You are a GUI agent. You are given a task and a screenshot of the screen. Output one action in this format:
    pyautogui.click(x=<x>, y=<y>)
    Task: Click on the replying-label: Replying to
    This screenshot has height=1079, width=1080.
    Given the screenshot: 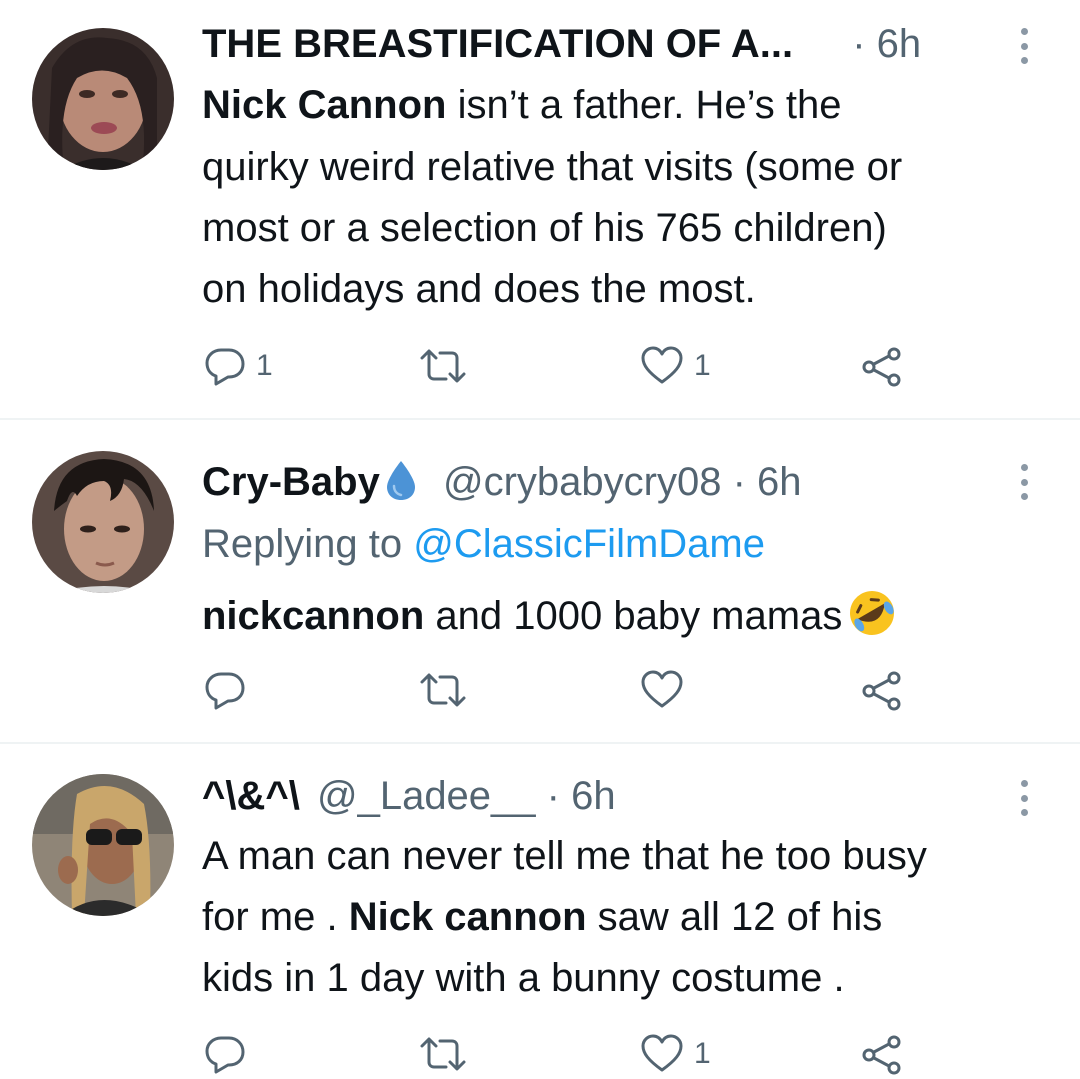 What is the action you would take?
    pyautogui.click(x=308, y=544)
    